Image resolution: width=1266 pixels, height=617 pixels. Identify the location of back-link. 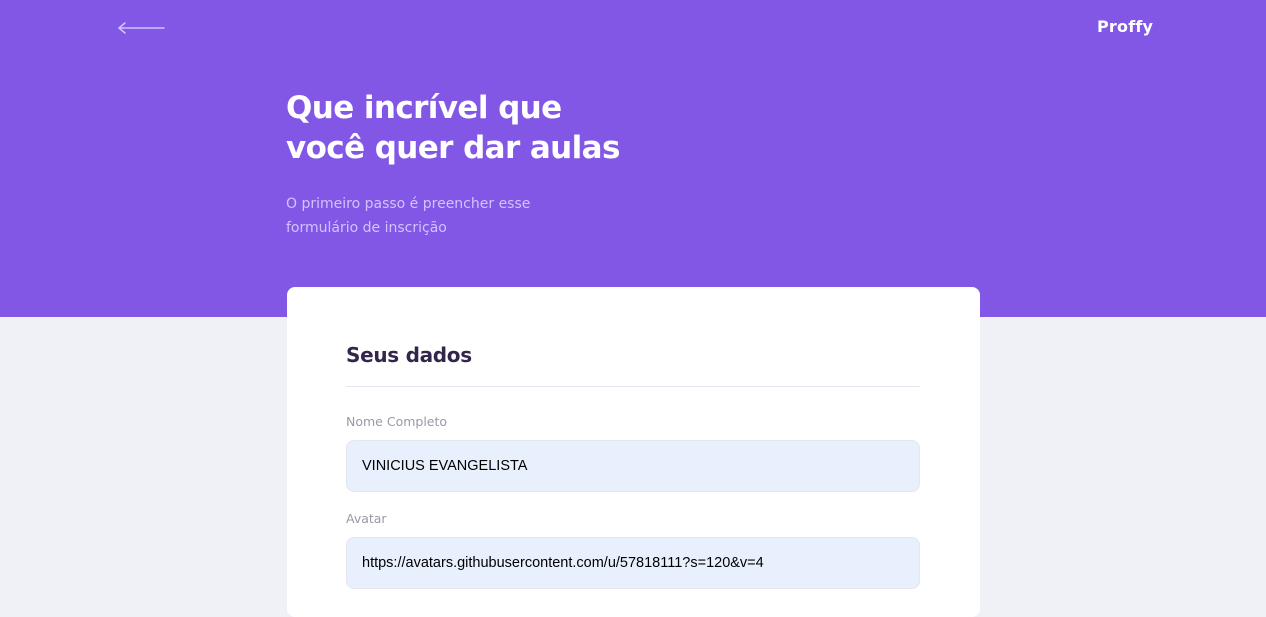
(140, 28).